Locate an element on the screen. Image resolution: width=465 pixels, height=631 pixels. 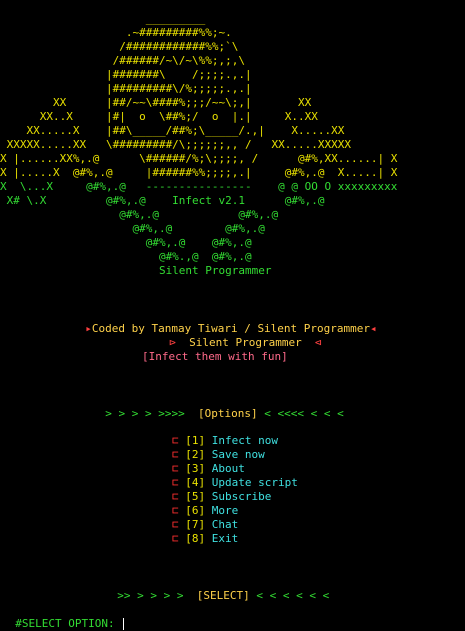
menu-item-more: ⊏ [6] More is located at coordinates (205, 511).